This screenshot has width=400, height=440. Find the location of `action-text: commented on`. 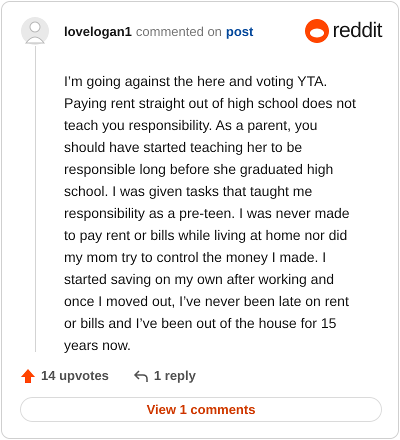

action-text: commented on is located at coordinates (179, 31).